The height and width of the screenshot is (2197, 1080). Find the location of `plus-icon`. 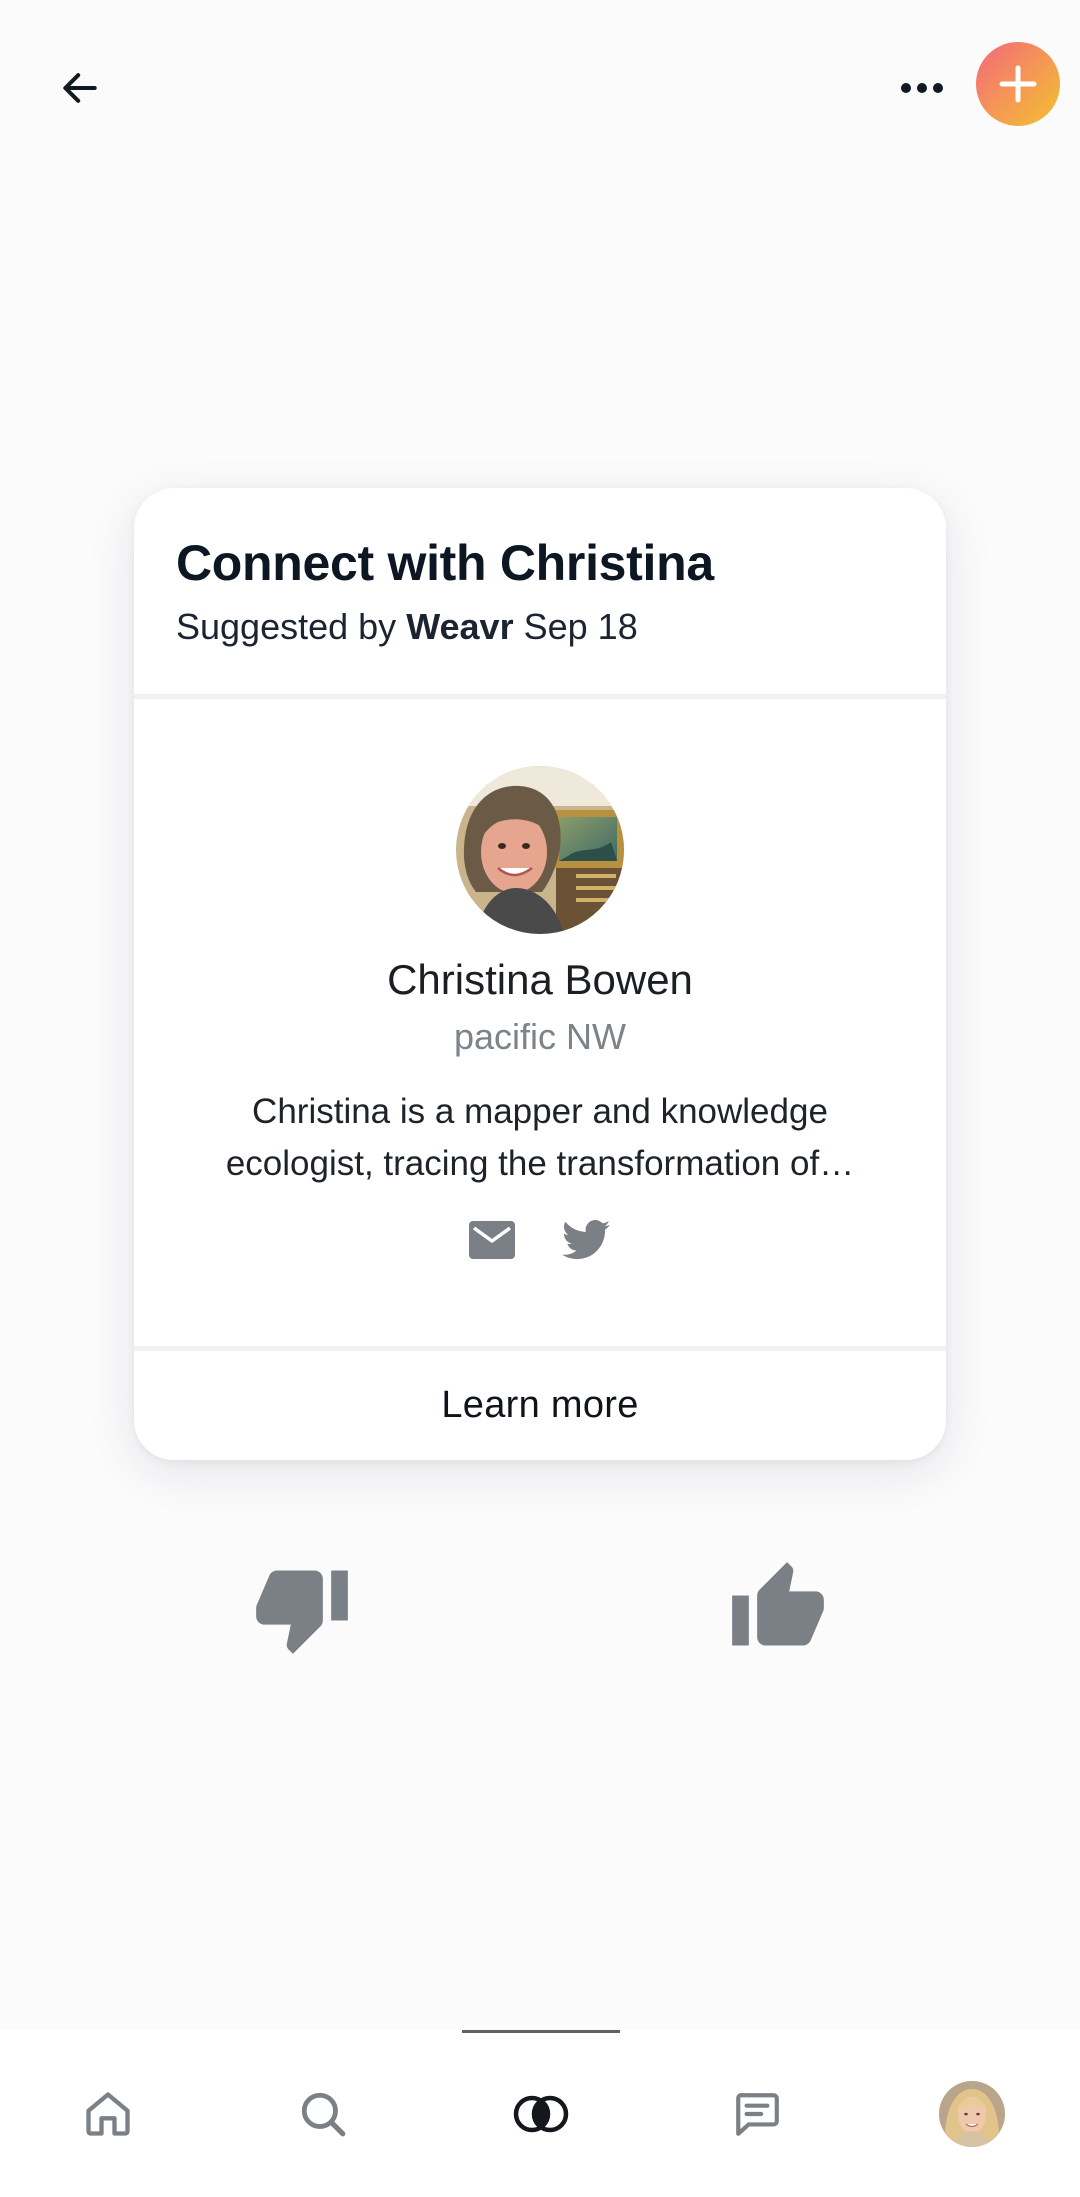

plus-icon is located at coordinates (1018, 84).